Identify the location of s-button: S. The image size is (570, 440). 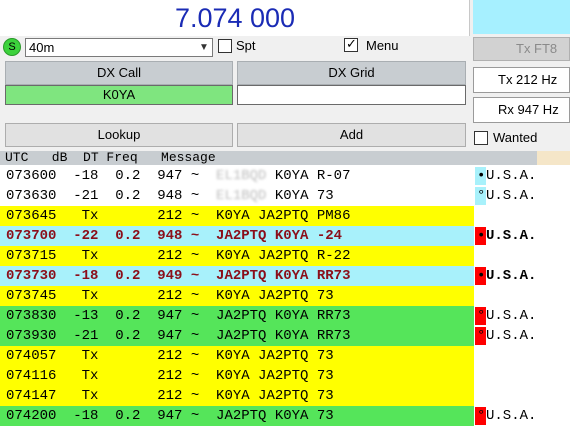
(12, 47).